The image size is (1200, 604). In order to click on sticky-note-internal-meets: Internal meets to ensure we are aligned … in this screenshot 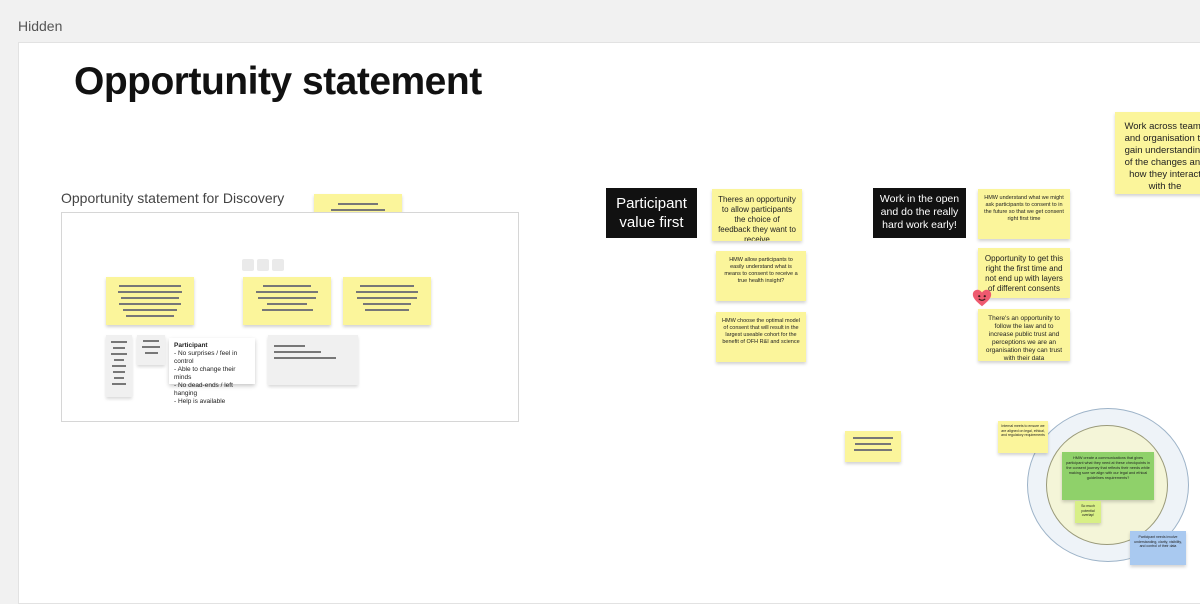, I will do `click(1023, 437)`.